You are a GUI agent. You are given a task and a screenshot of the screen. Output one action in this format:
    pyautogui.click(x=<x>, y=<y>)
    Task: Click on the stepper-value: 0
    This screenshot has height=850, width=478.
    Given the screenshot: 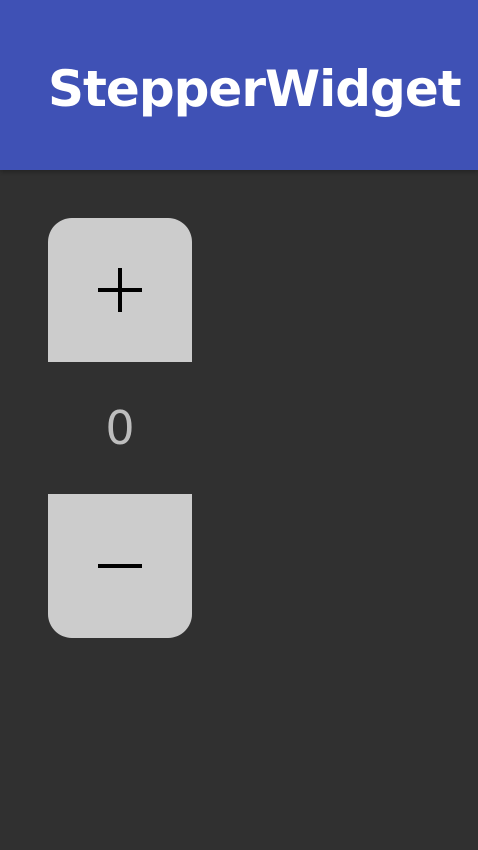 What is the action you would take?
    pyautogui.click(x=120, y=428)
    